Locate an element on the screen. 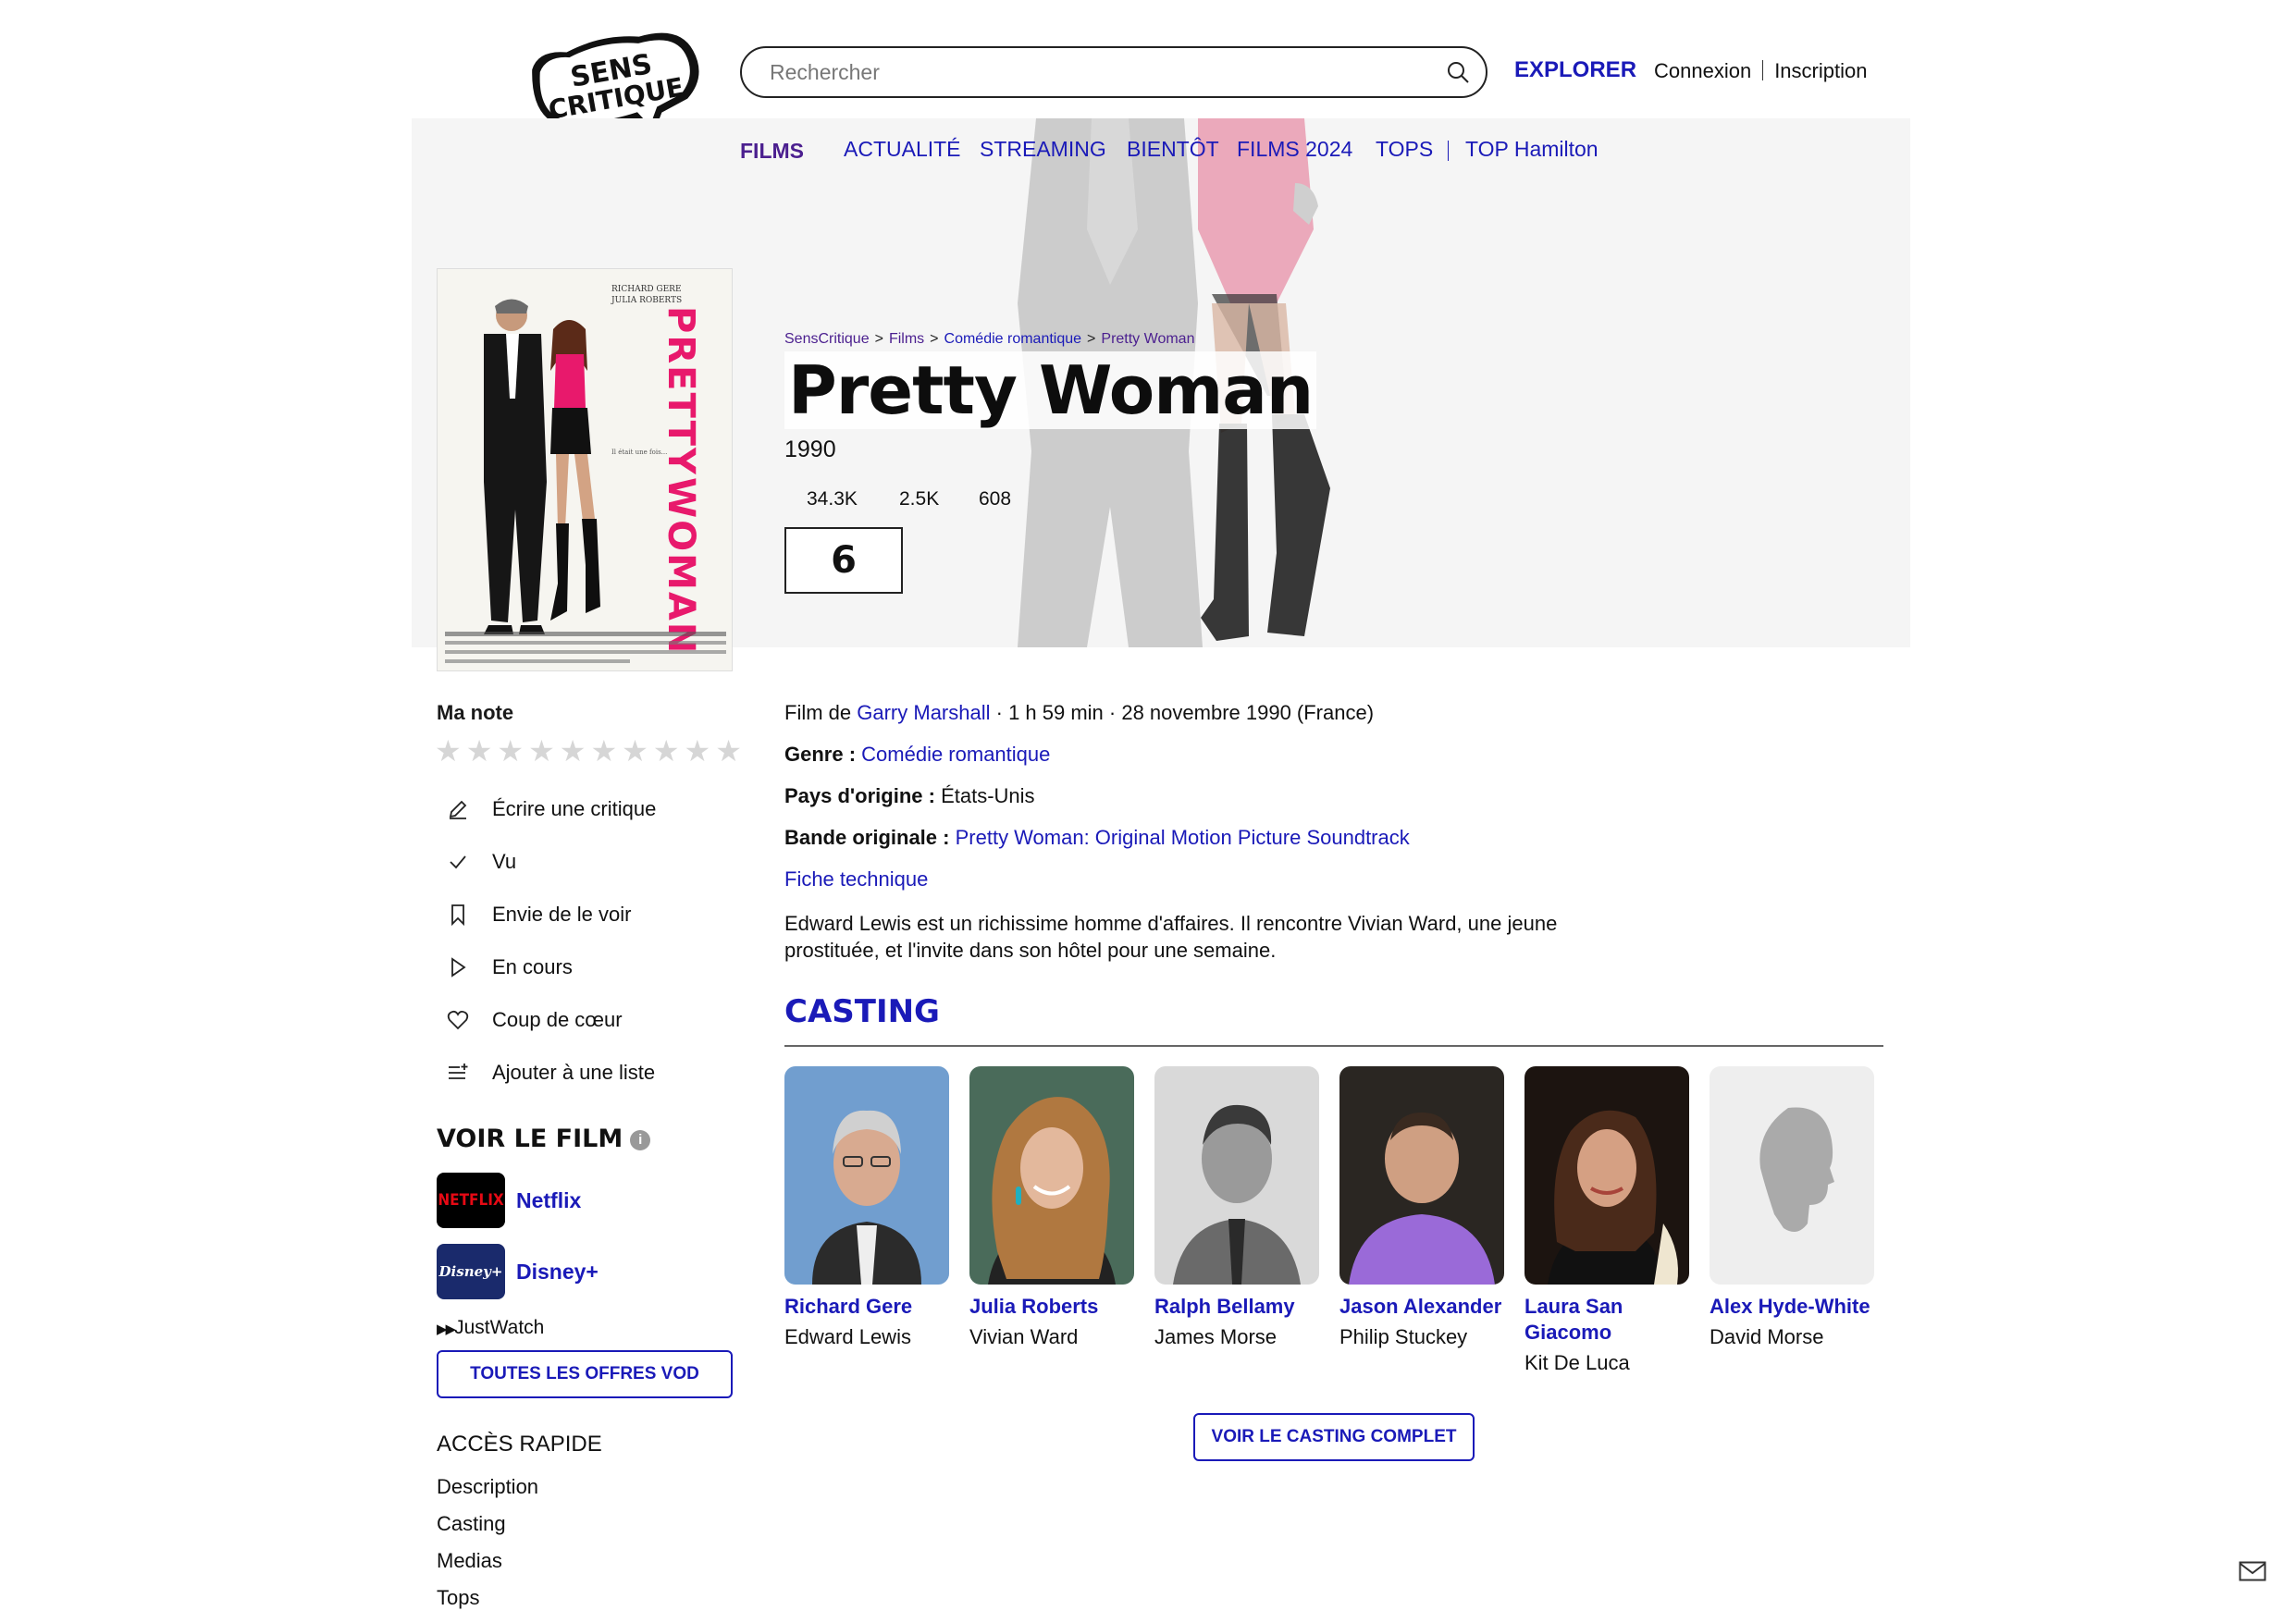 This screenshot has width=2296, height=1623. breadcrumb-current: Pretty Woman is located at coordinates (1147, 339).